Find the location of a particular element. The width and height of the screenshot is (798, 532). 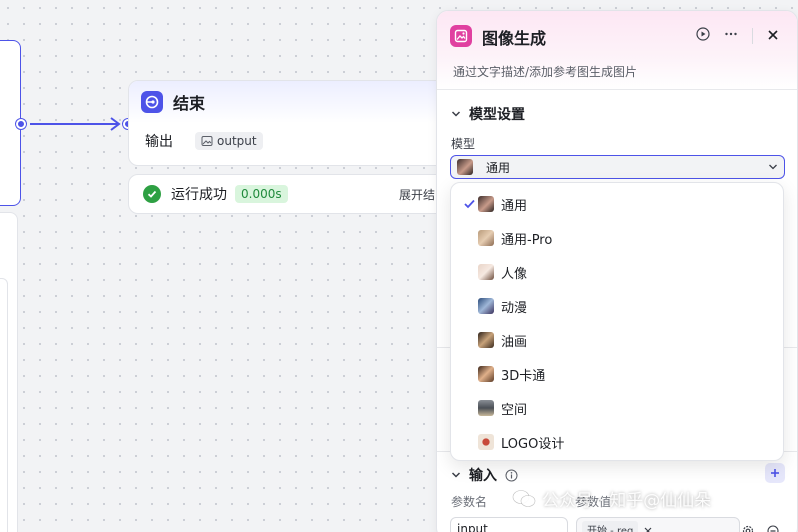

more-icon is located at coordinates (731, 35).